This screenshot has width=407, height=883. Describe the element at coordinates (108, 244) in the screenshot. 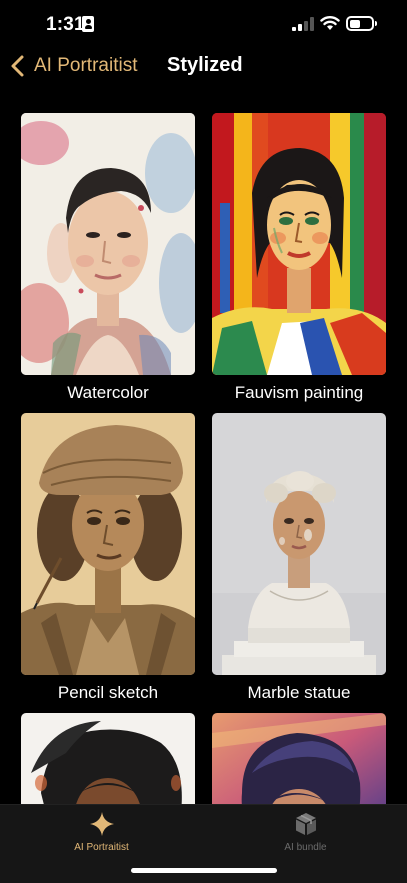

I see `watercolor-portrait-image` at that location.